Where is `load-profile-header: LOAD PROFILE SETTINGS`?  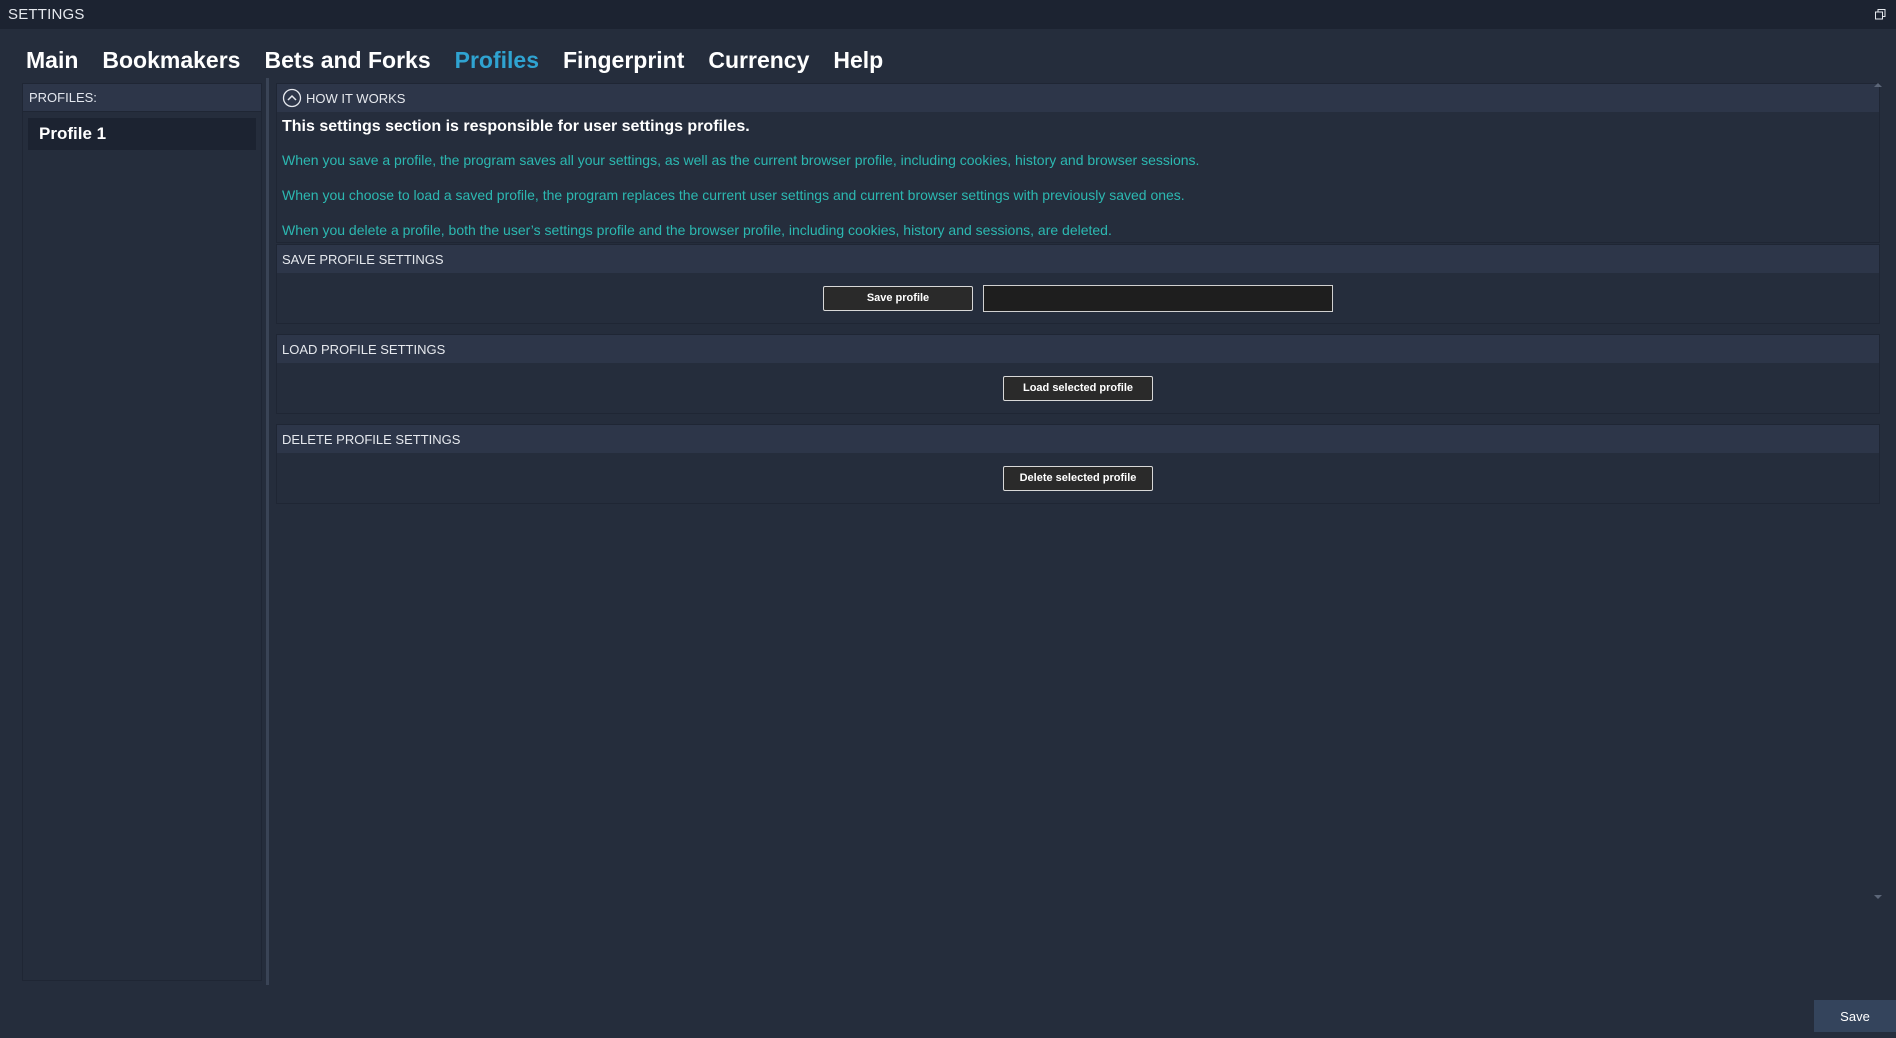
load-profile-header: LOAD PROFILE SETTINGS is located at coordinates (1078, 349).